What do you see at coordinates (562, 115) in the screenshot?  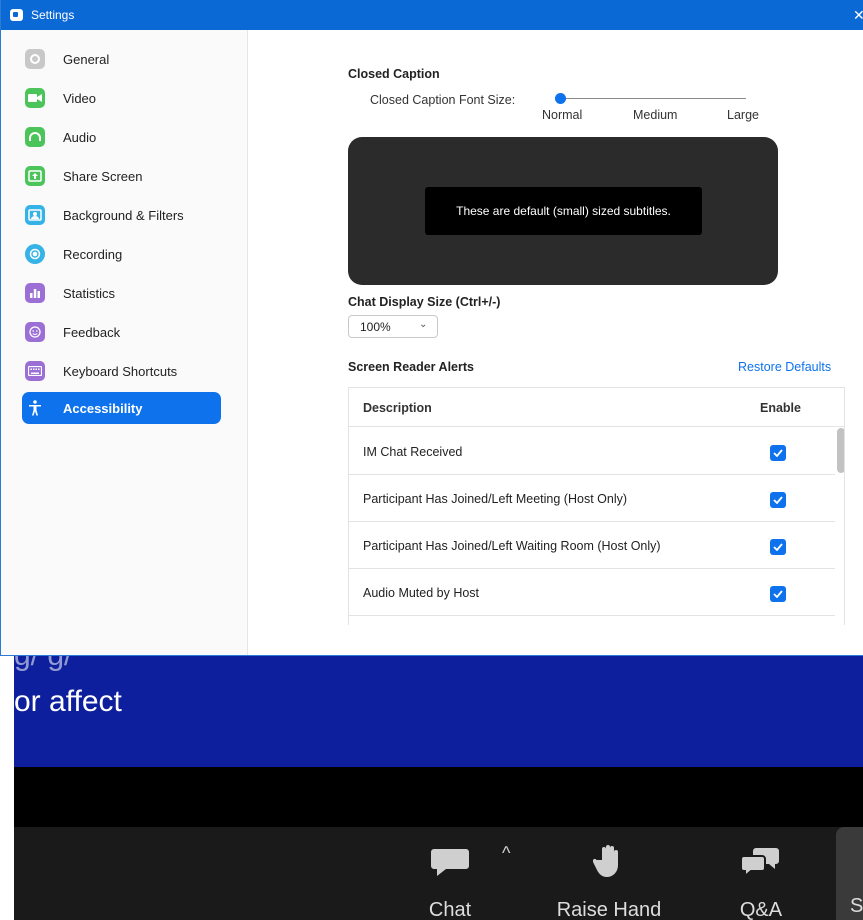 I see `slider-label-normal: Normal` at bounding box center [562, 115].